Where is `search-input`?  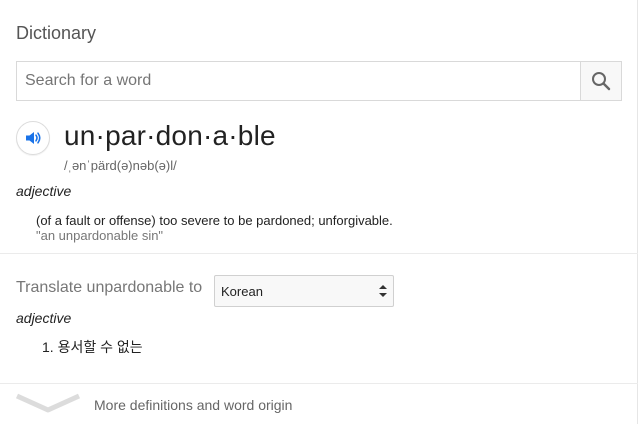
search-input is located at coordinates (298, 81).